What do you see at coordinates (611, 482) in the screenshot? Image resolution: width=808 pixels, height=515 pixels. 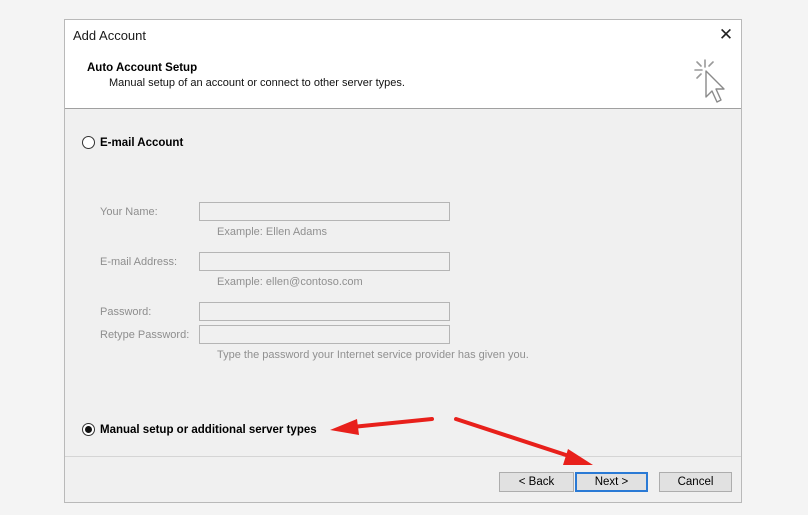 I see `next-button: Next >` at bounding box center [611, 482].